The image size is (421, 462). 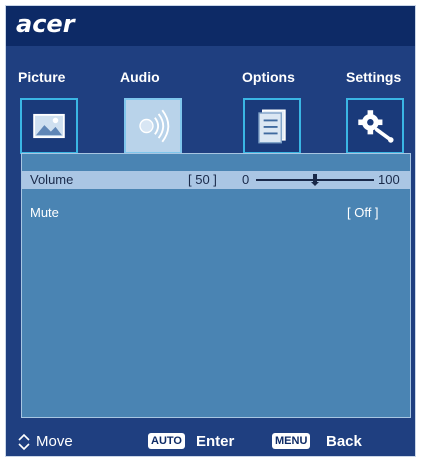 I want to click on footer-help: Move AUTO Enter MENU Back, so click(x=210, y=440).